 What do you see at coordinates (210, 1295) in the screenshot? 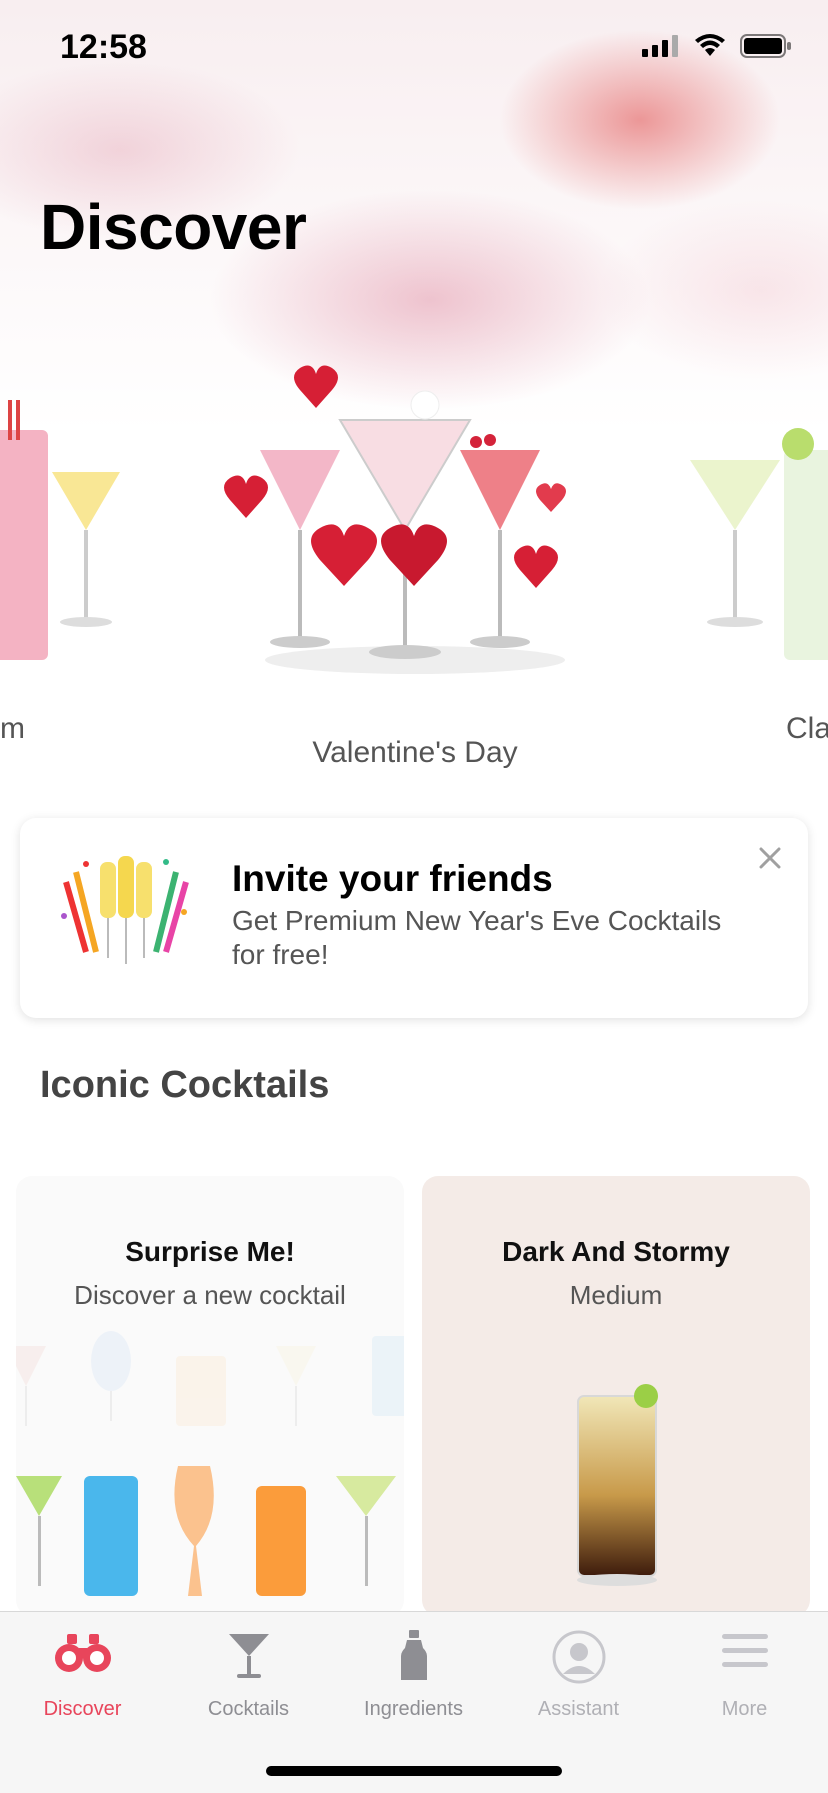
I see `card-subtitle: Discover a new cocktail` at bounding box center [210, 1295].